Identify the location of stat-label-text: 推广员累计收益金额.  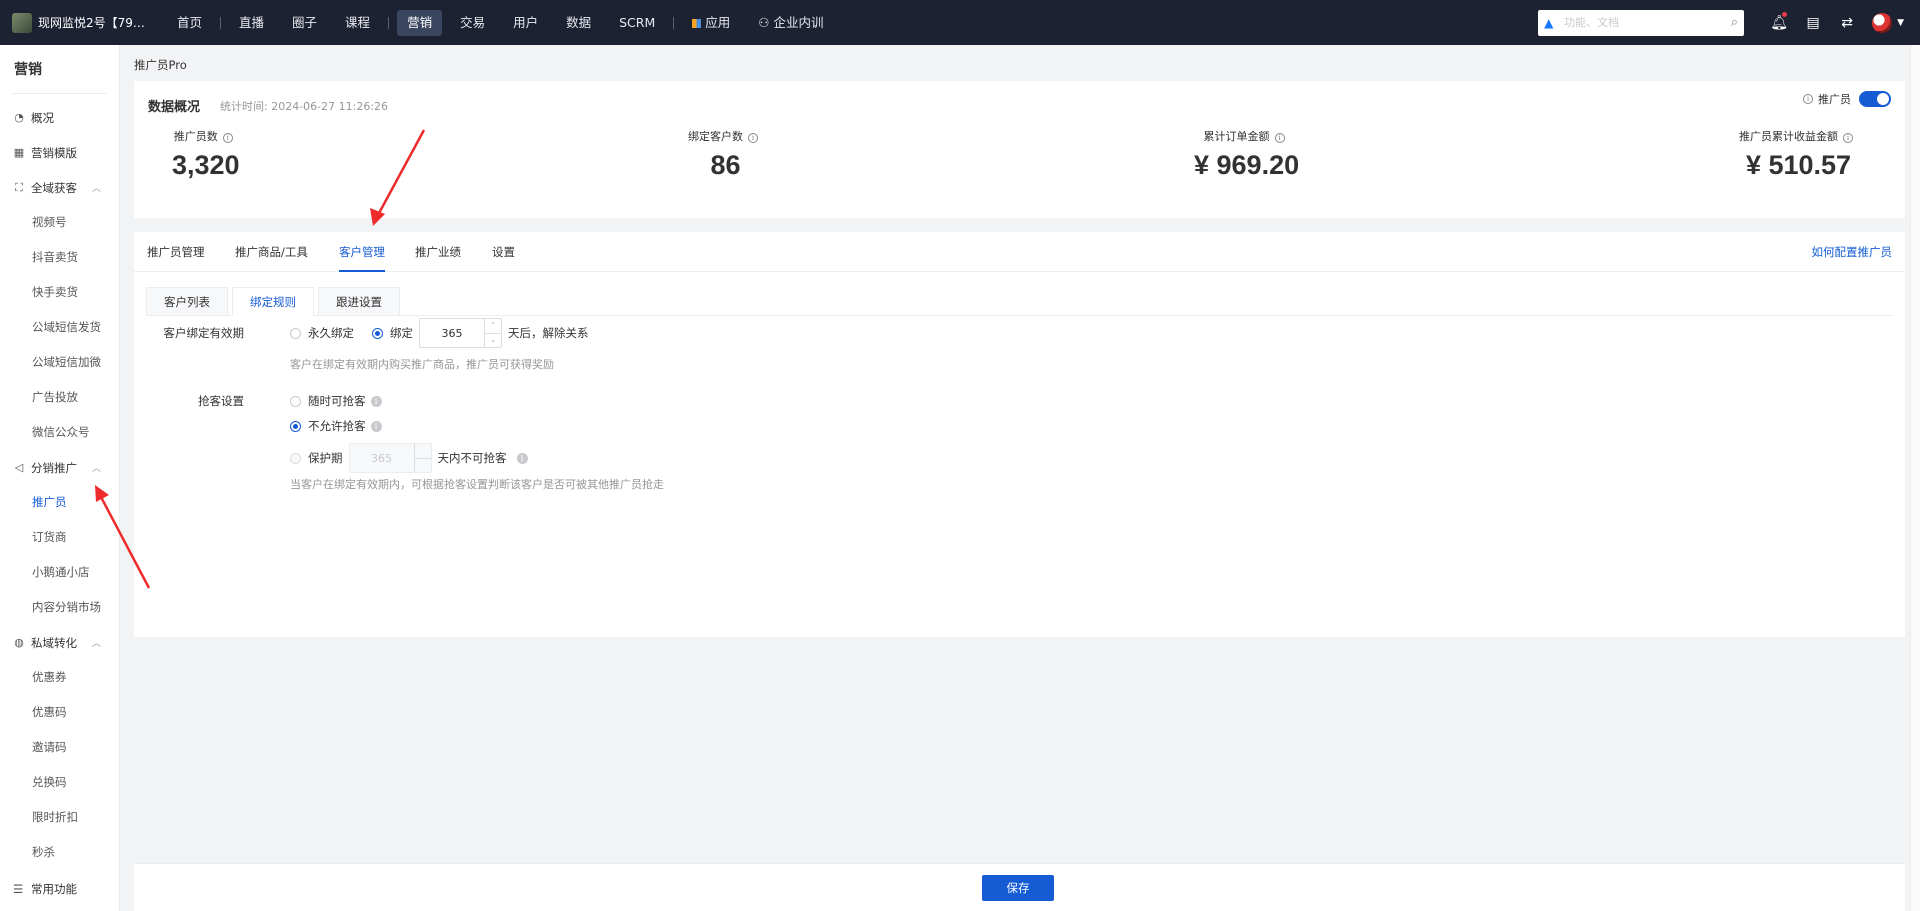
(1788, 136).